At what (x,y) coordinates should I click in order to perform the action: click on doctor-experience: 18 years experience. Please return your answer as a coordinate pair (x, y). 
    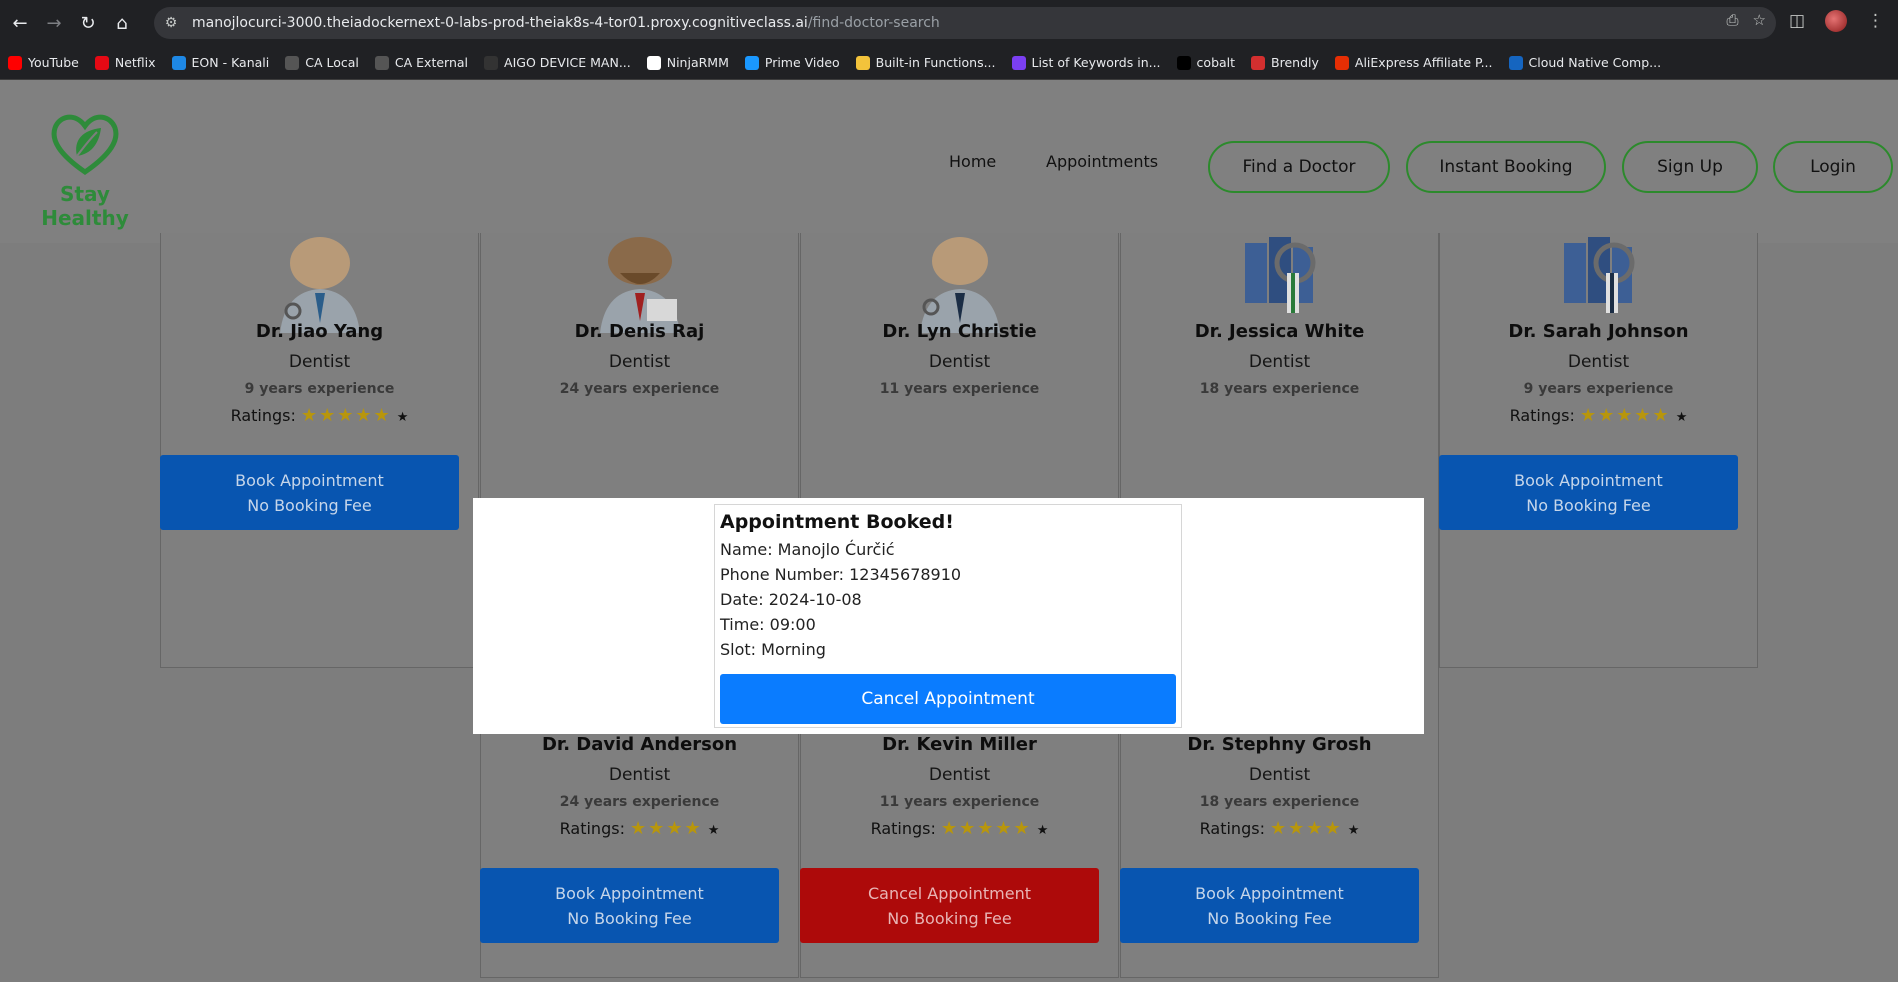
    Looking at the image, I should click on (1279, 389).